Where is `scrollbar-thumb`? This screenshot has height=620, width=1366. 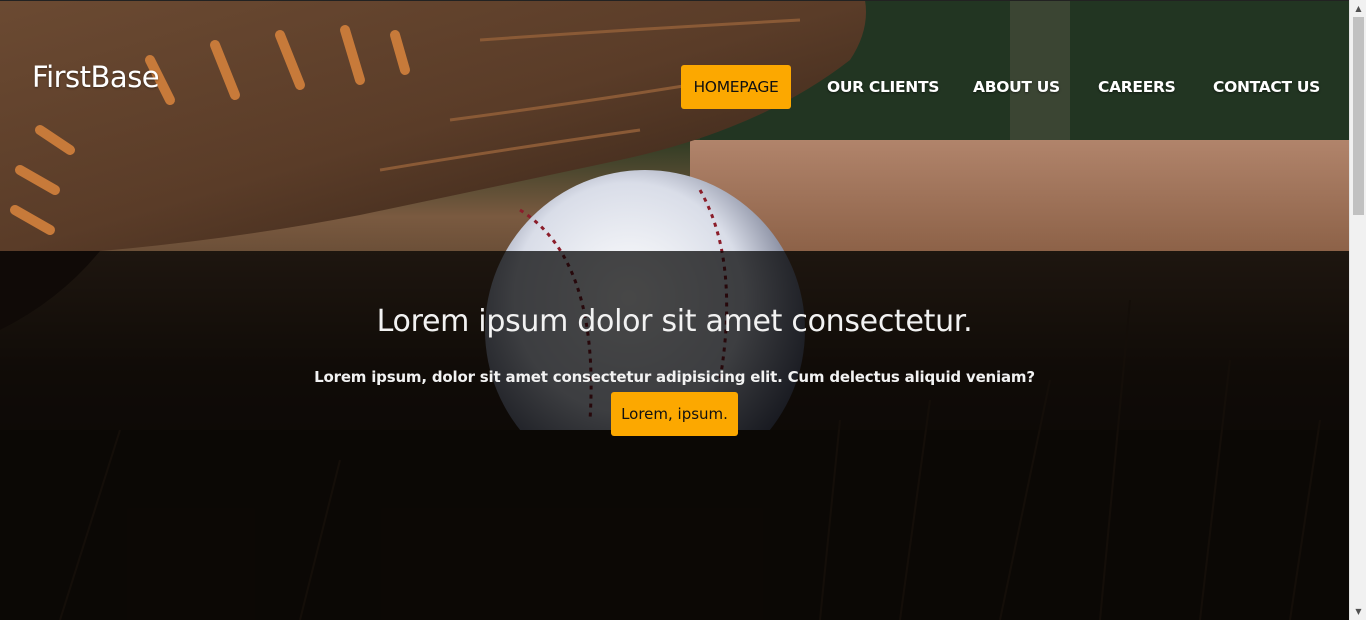 scrollbar-thumb is located at coordinates (1358, 116).